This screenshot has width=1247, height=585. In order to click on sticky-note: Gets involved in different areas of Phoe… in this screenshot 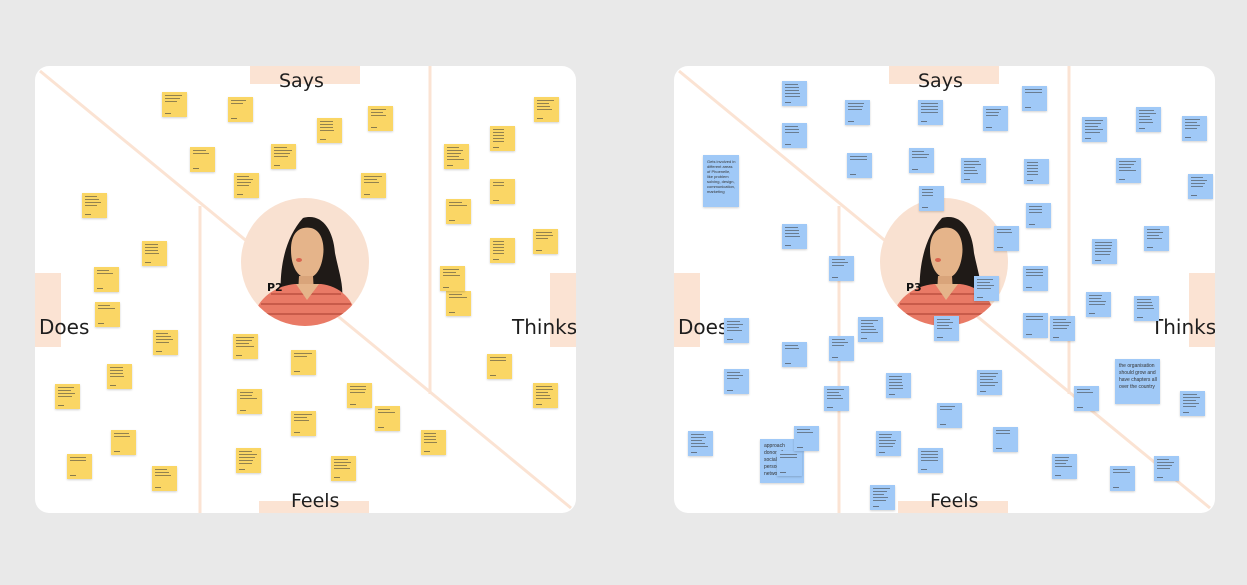, I will do `click(721, 181)`.